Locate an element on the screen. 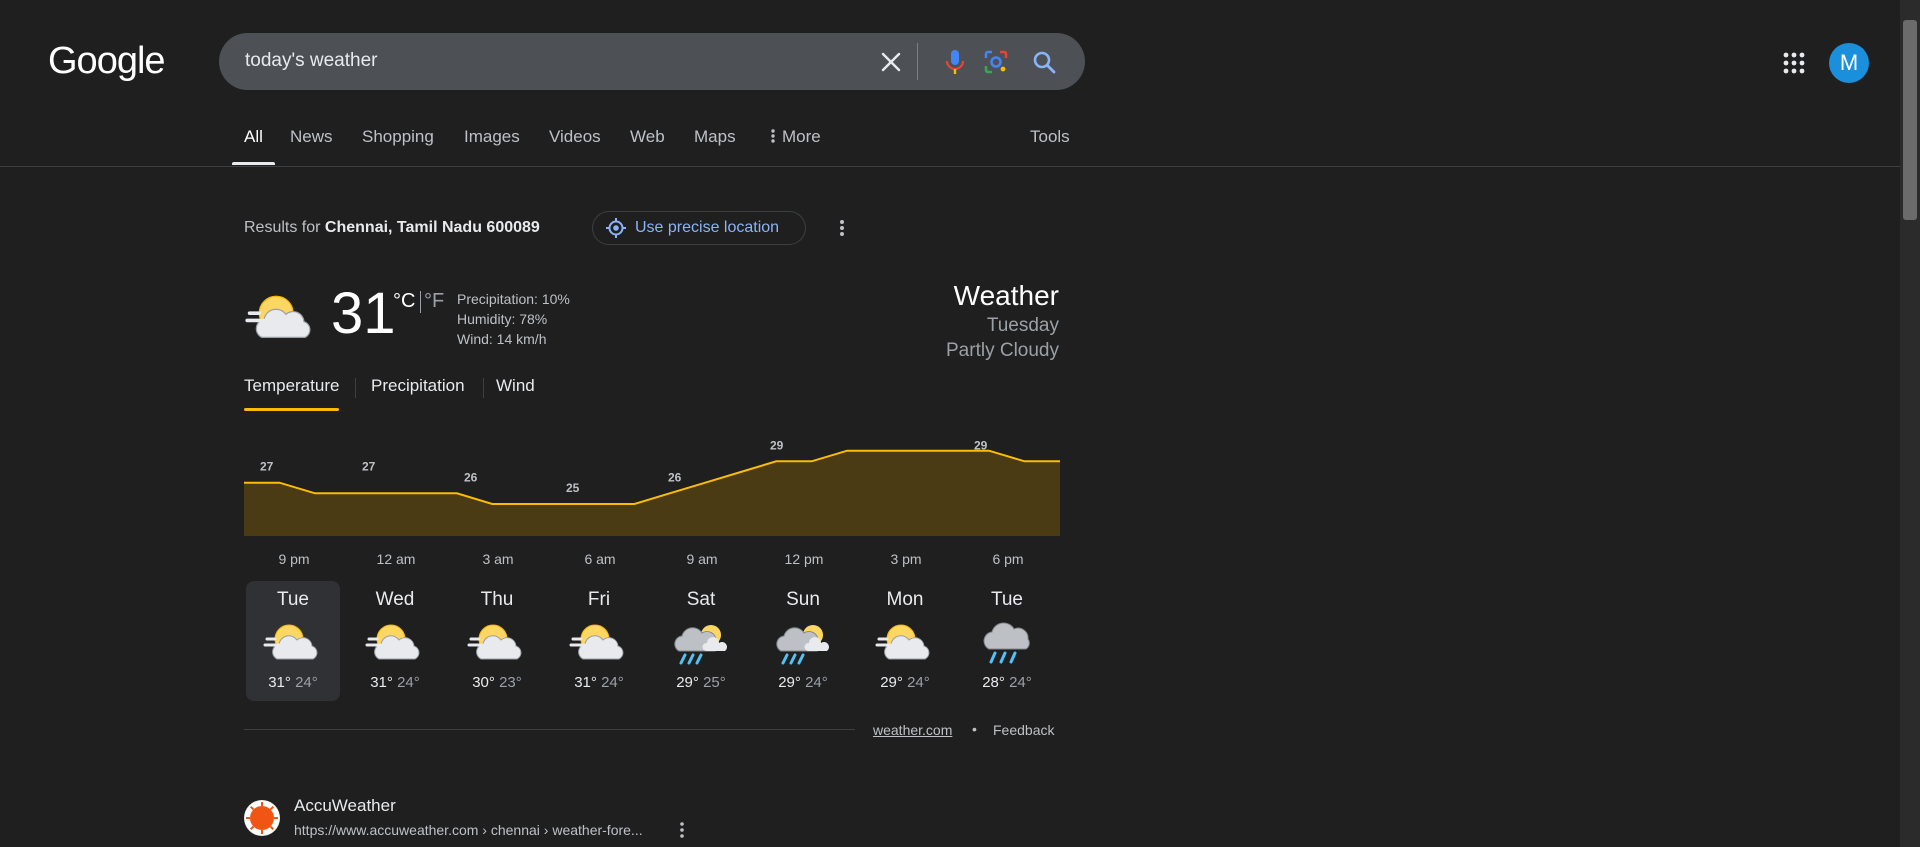 The height and width of the screenshot is (847, 1920). time-label: 6 am is located at coordinates (599, 559).